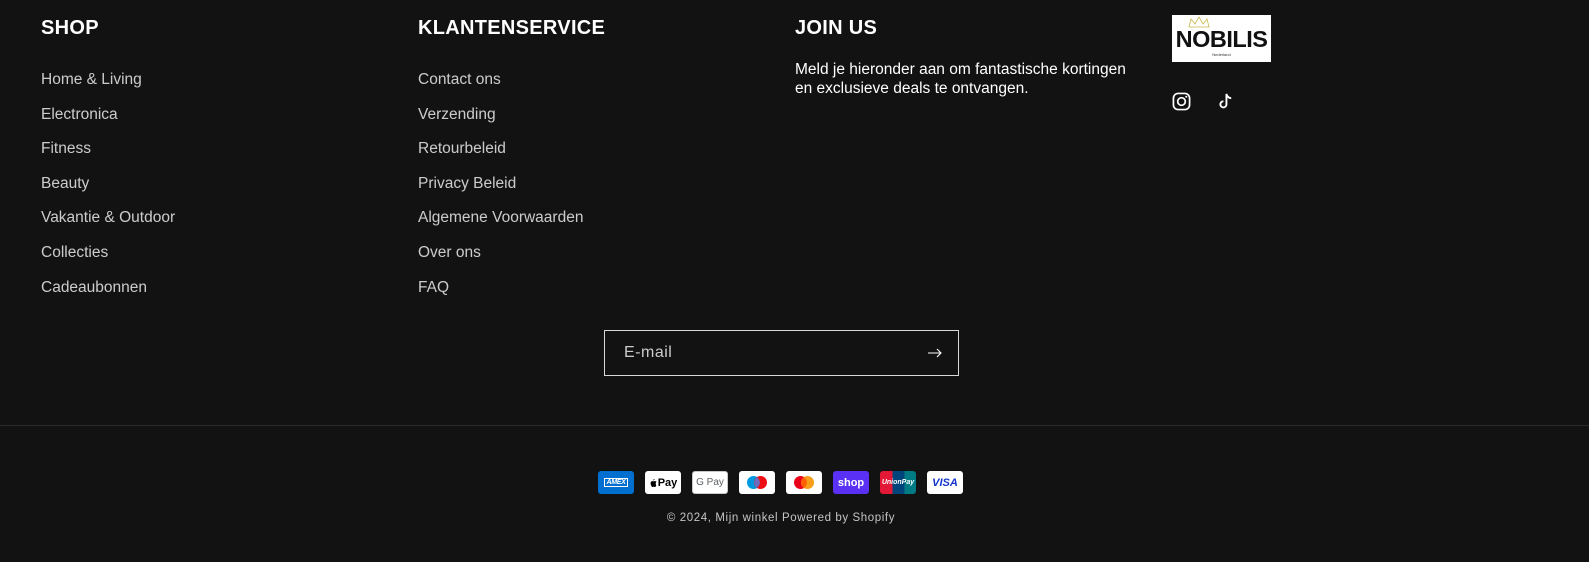 The image size is (1589, 562). What do you see at coordinates (780, 482) in the screenshot?
I see `payment-icons: AMEX Pay G Pay shop UnionPay VISA` at bounding box center [780, 482].